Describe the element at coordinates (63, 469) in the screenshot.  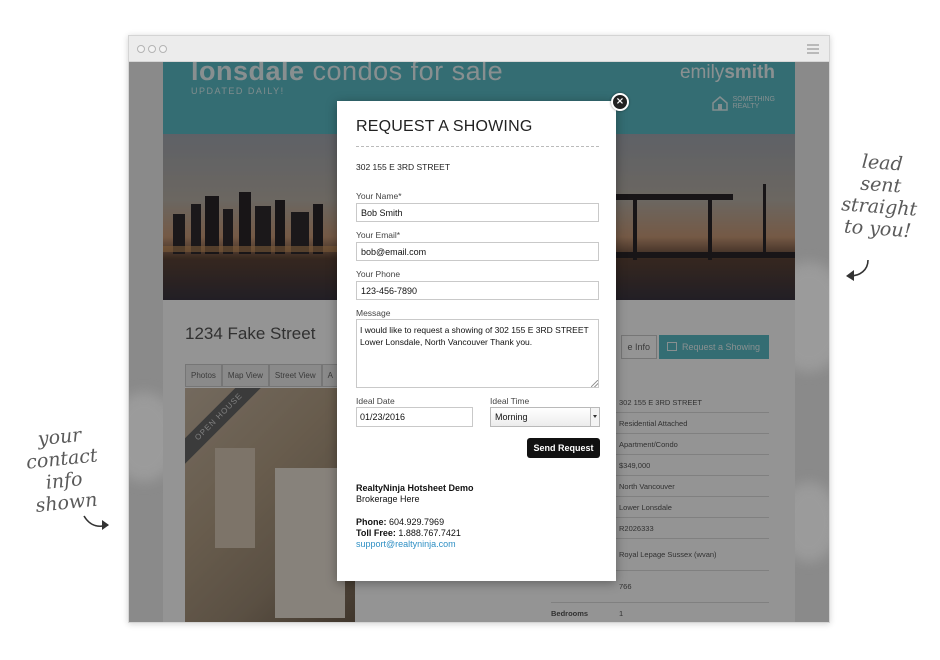
I see `annotation-contact-info: your contact info shown` at that location.